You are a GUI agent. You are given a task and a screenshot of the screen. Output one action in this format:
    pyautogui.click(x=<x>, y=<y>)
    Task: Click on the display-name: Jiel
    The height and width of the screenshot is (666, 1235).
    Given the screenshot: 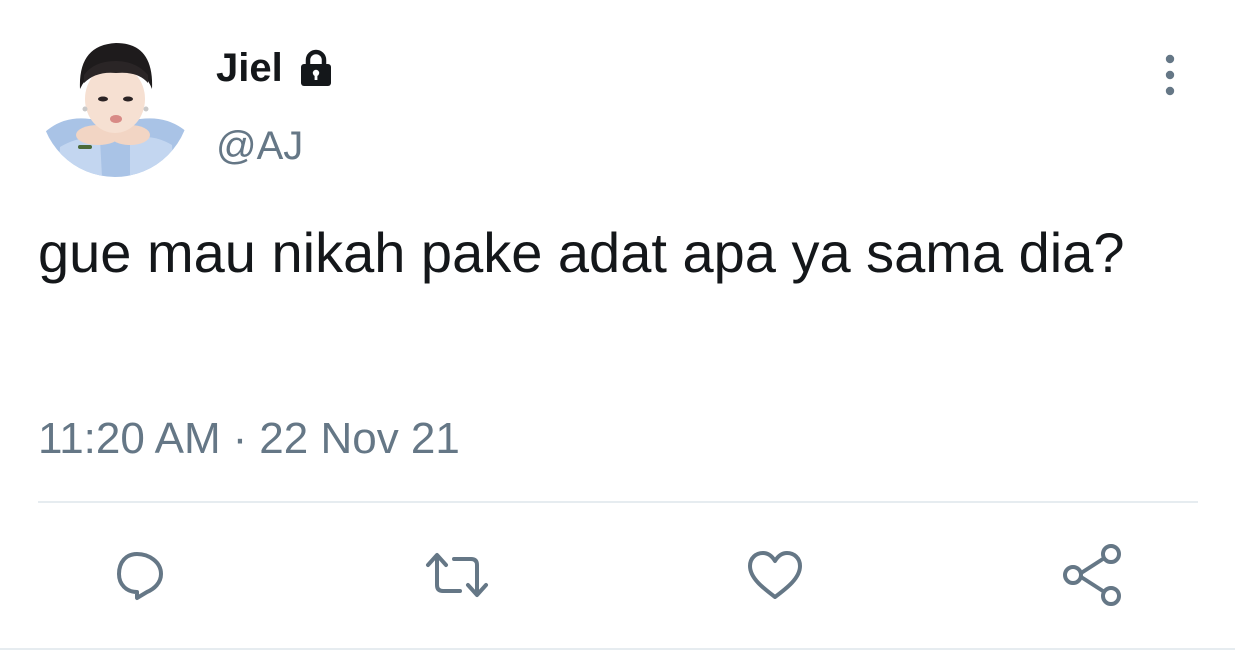 What is the action you would take?
    pyautogui.click(x=249, y=68)
    